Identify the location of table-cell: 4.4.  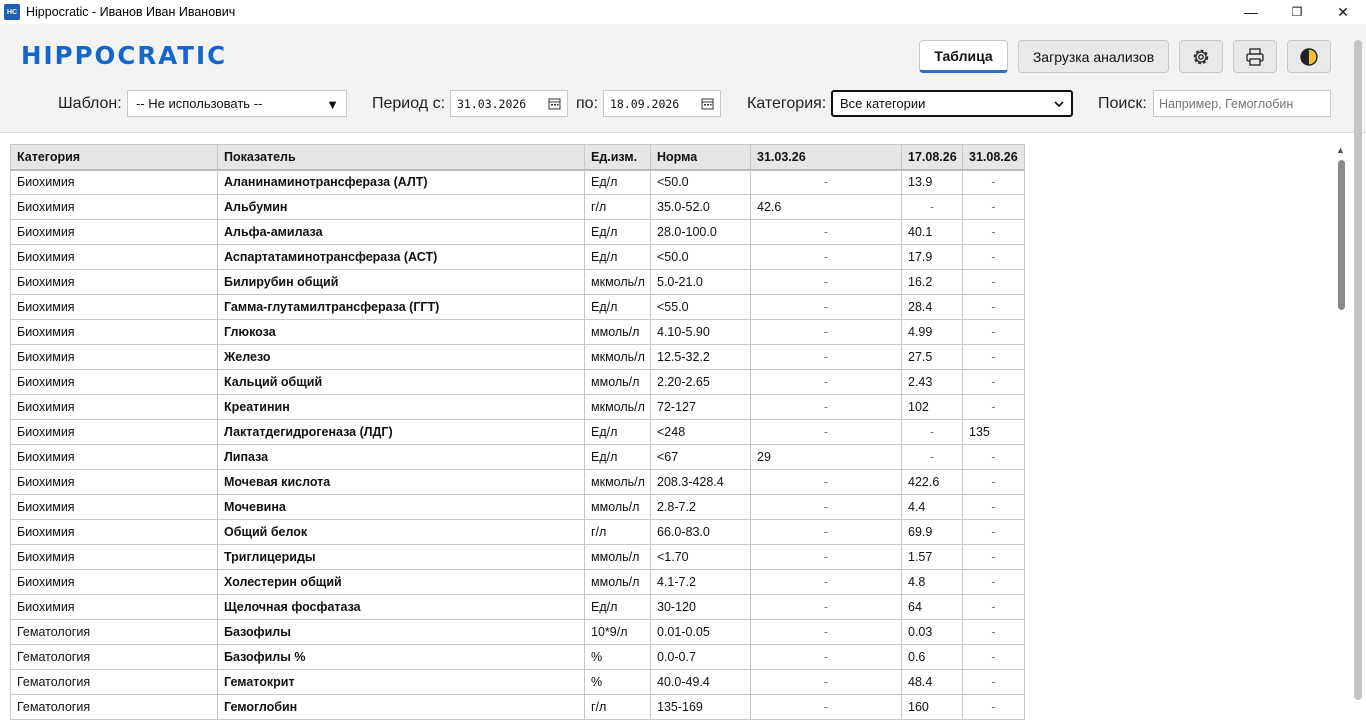
(932, 507).